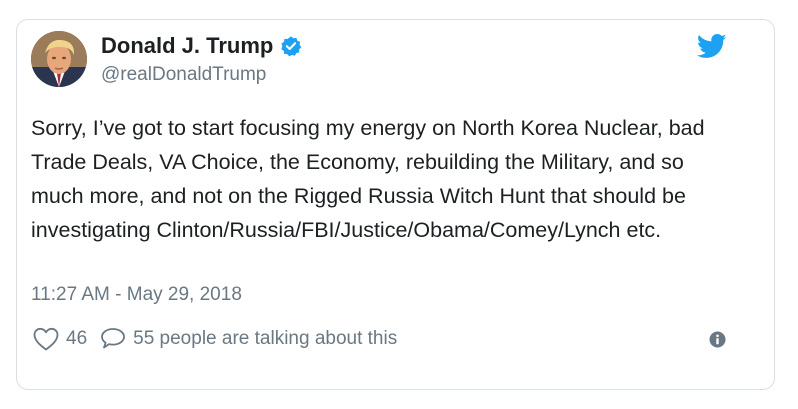 The width and height of the screenshot is (798, 409). I want to click on info-icon, so click(717, 339).